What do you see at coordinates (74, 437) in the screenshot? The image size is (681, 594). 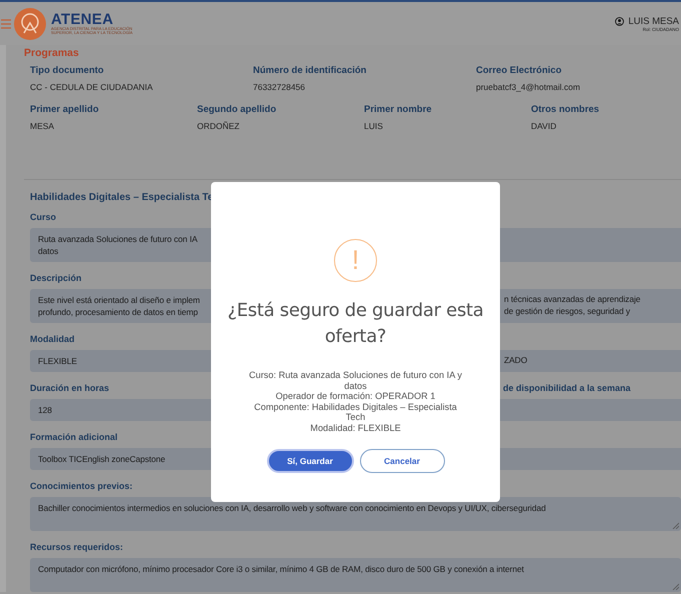 I see `field-label: Formación adicional` at bounding box center [74, 437].